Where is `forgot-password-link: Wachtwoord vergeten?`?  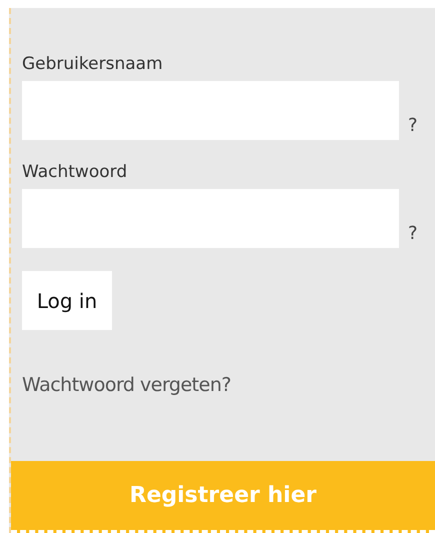 forgot-password-link: Wachtwoord vergeten? is located at coordinates (228, 385).